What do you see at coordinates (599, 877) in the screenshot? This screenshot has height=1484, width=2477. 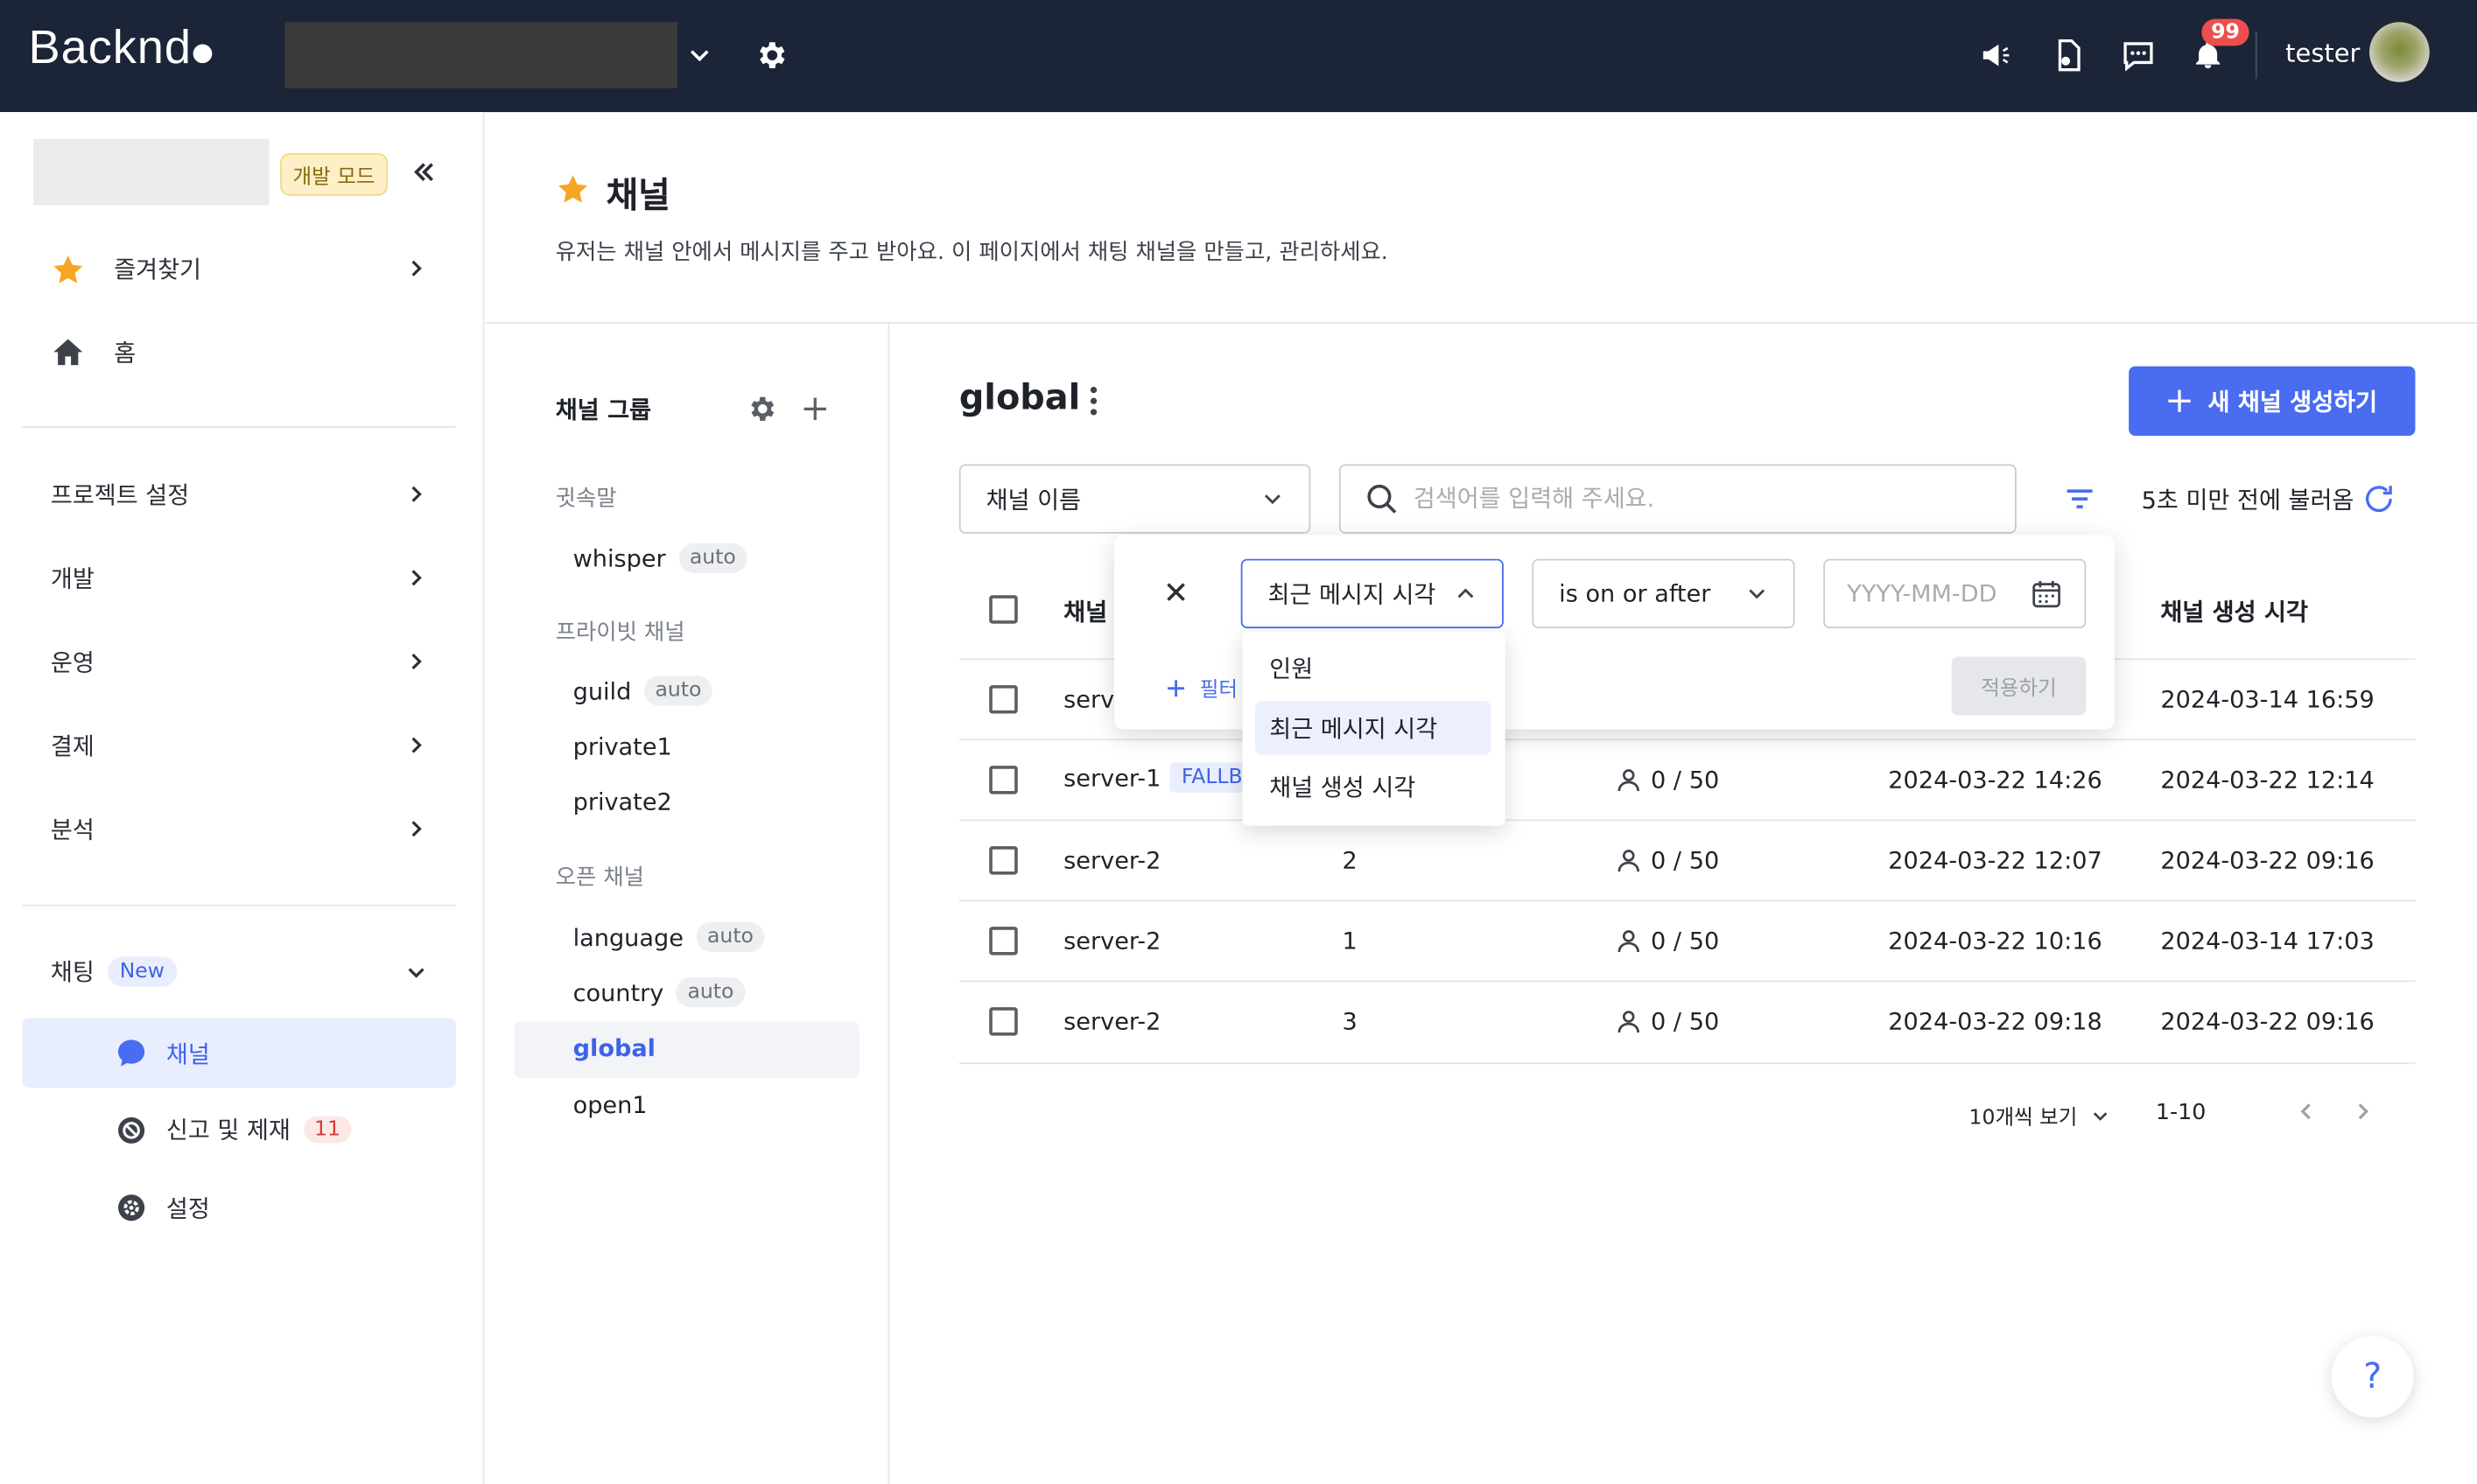 I see `group-section-open: 오픈 채널` at bounding box center [599, 877].